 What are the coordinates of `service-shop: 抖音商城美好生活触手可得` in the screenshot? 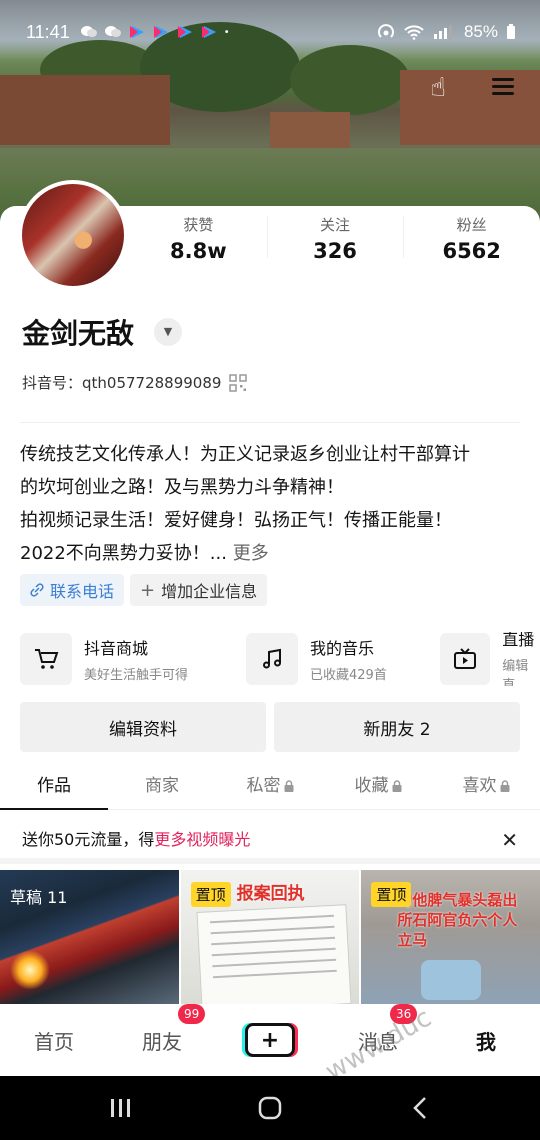 It's located at (104, 659).